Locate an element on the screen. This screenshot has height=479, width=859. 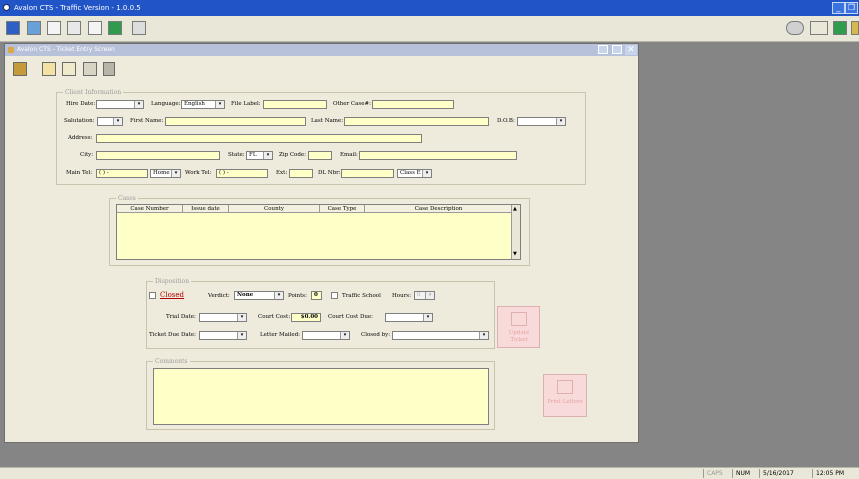
restore-icon: ❐ is located at coordinates (851, 8).